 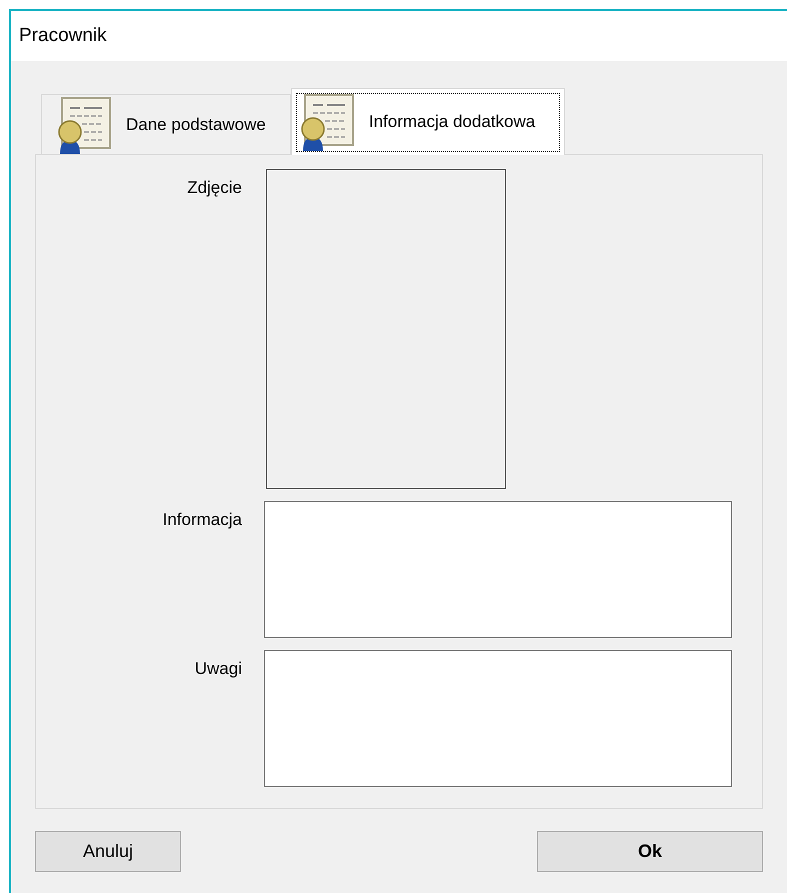 What do you see at coordinates (650, 851) in the screenshot?
I see `dialog-button: Ok` at bounding box center [650, 851].